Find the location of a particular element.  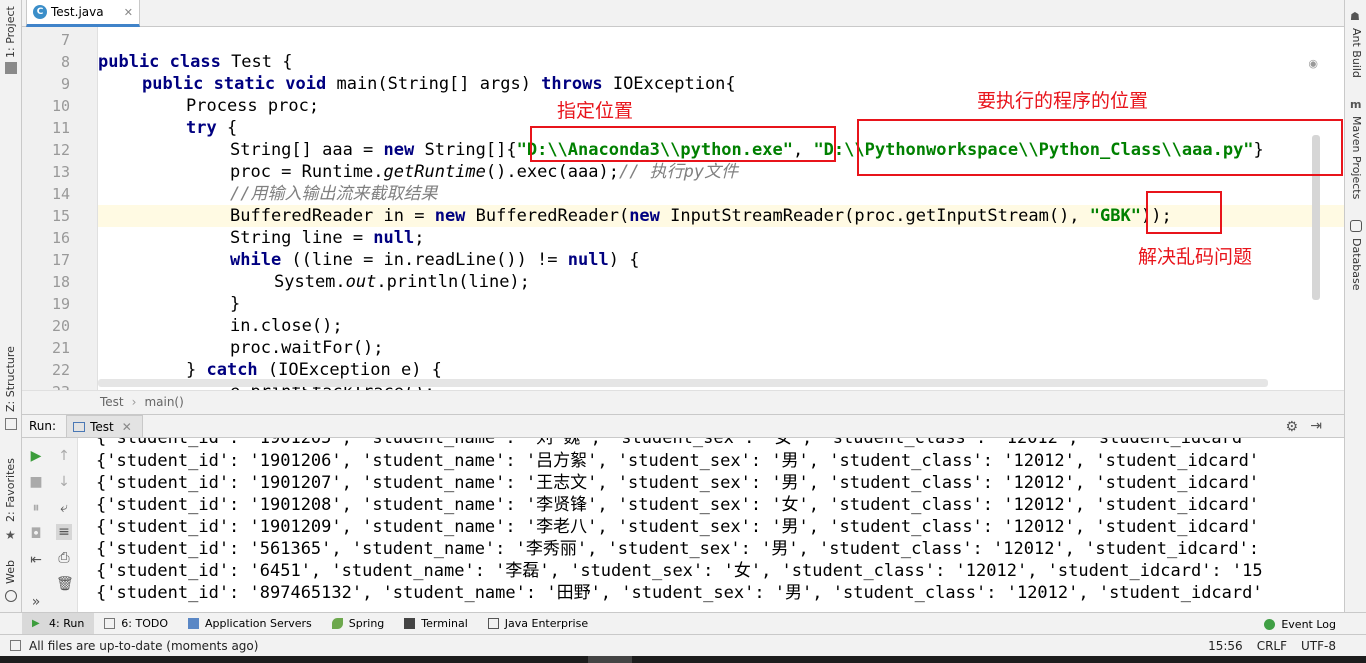

run-tab-label: Test is located at coordinates (102, 426).